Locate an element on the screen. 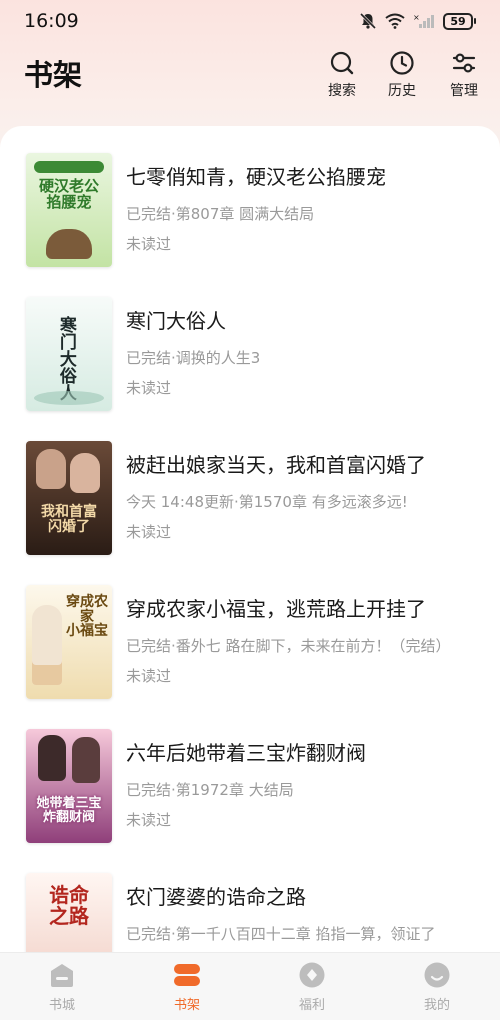  book-cover: 寒门大俗人 is located at coordinates (69, 354).